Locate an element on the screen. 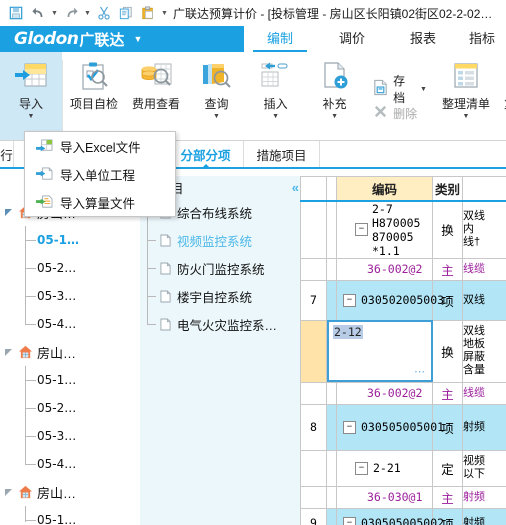 This screenshot has width=506, height=525. delete-button: 删除 is located at coordinates (399, 113).